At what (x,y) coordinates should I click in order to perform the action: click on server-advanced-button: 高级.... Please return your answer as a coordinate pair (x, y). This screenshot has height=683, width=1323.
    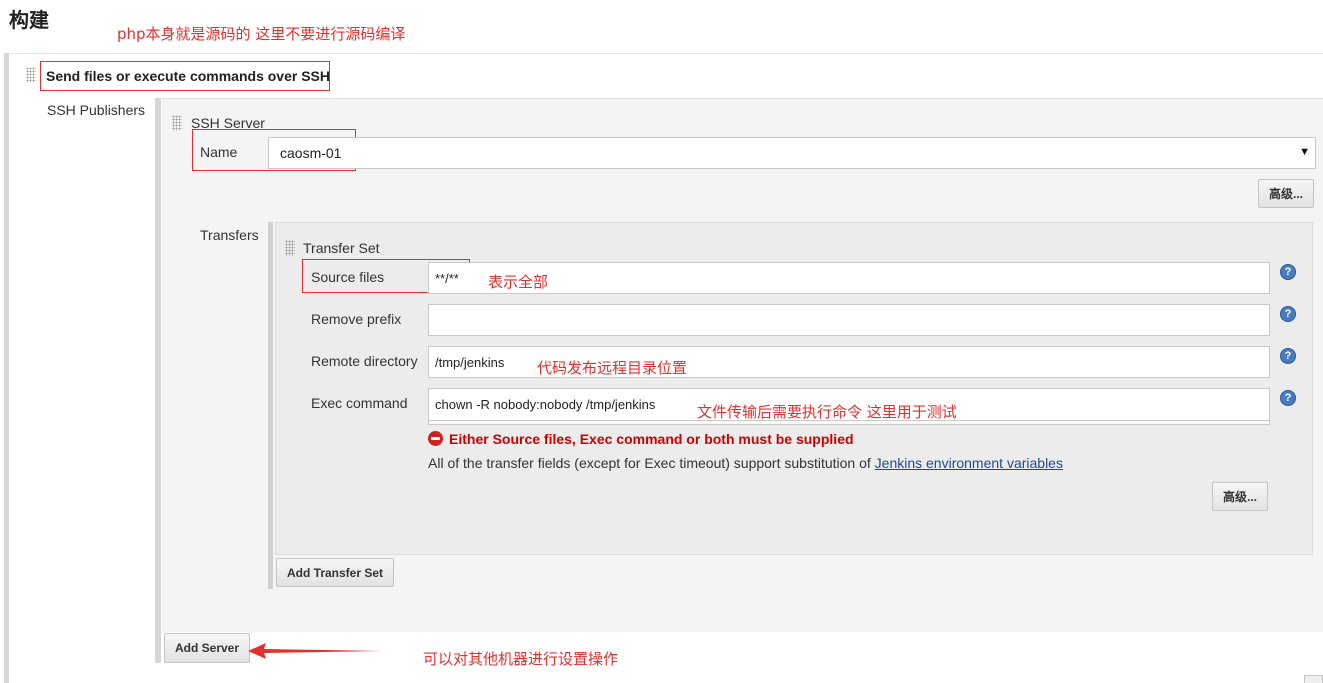
    Looking at the image, I should click on (1286, 193).